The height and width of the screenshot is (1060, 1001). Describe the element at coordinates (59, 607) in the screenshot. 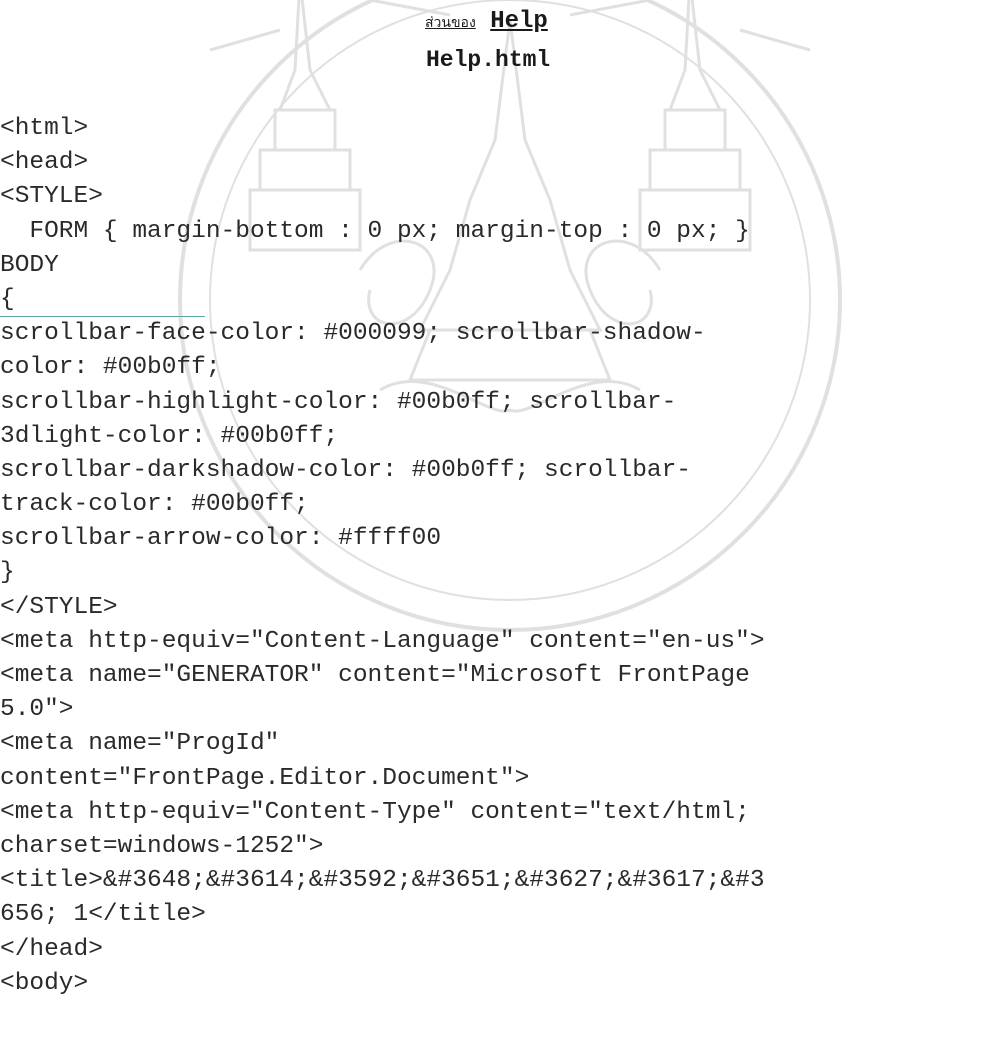

I see `code-line: </STYLE>` at that location.